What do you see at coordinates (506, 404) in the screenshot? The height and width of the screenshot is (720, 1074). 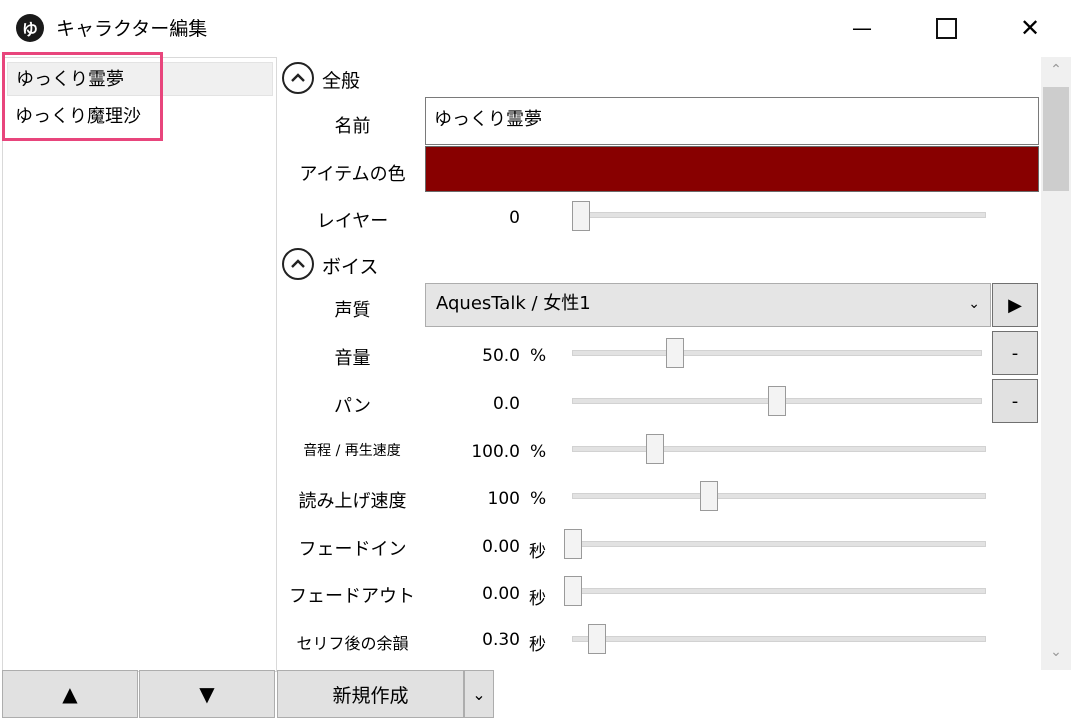 I see `pan-value: 0.0` at bounding box center [506, 404].